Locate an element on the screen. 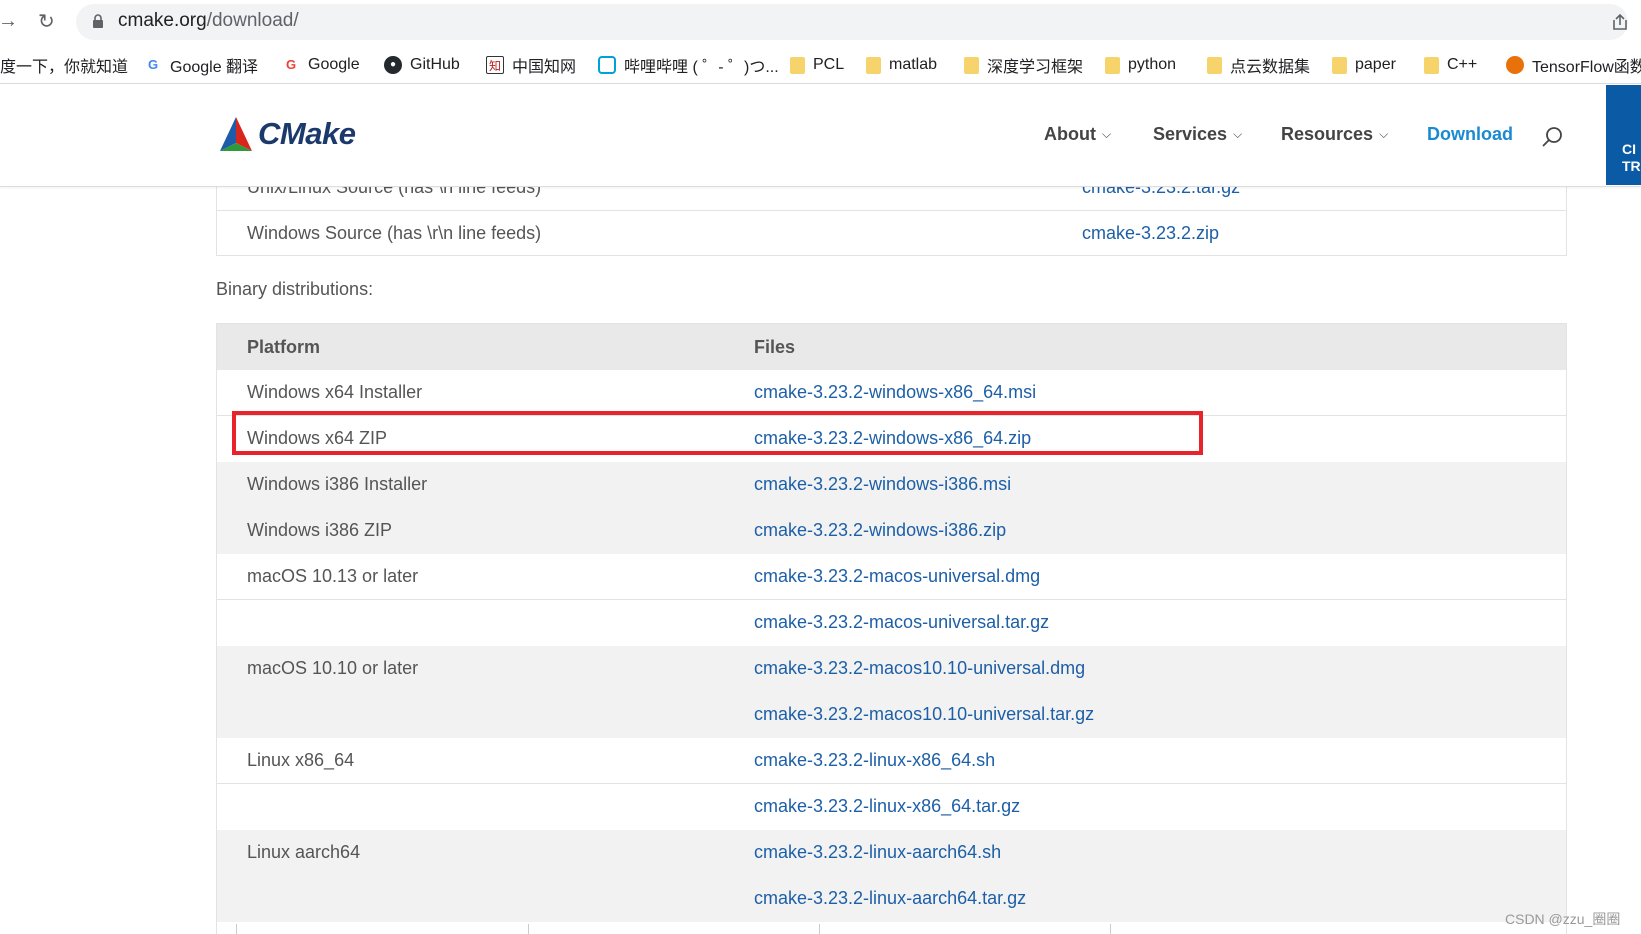 The height and width of the screenshot is (934, 1641). logo-text: CMake is located at coordinates (307, 133).